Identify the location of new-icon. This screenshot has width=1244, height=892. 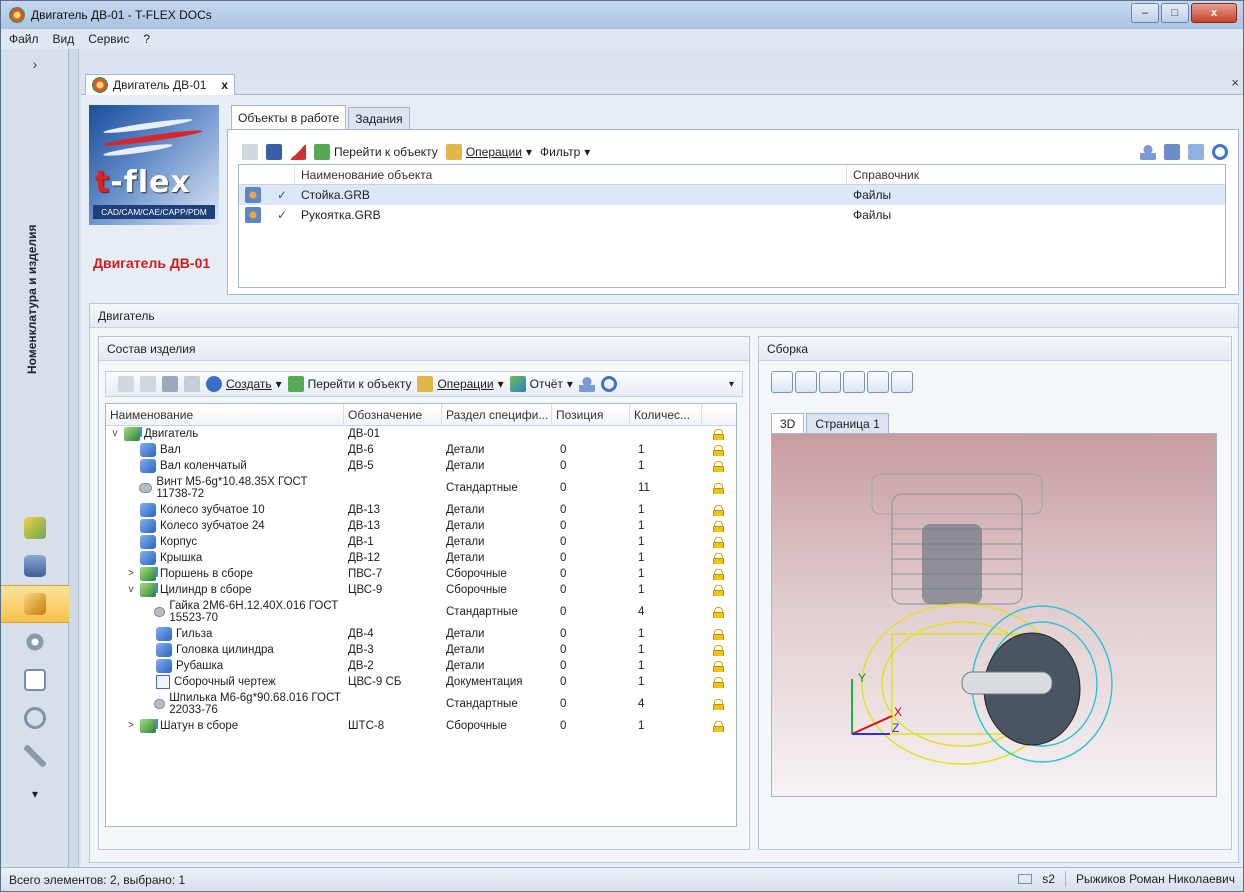
(126, 384).